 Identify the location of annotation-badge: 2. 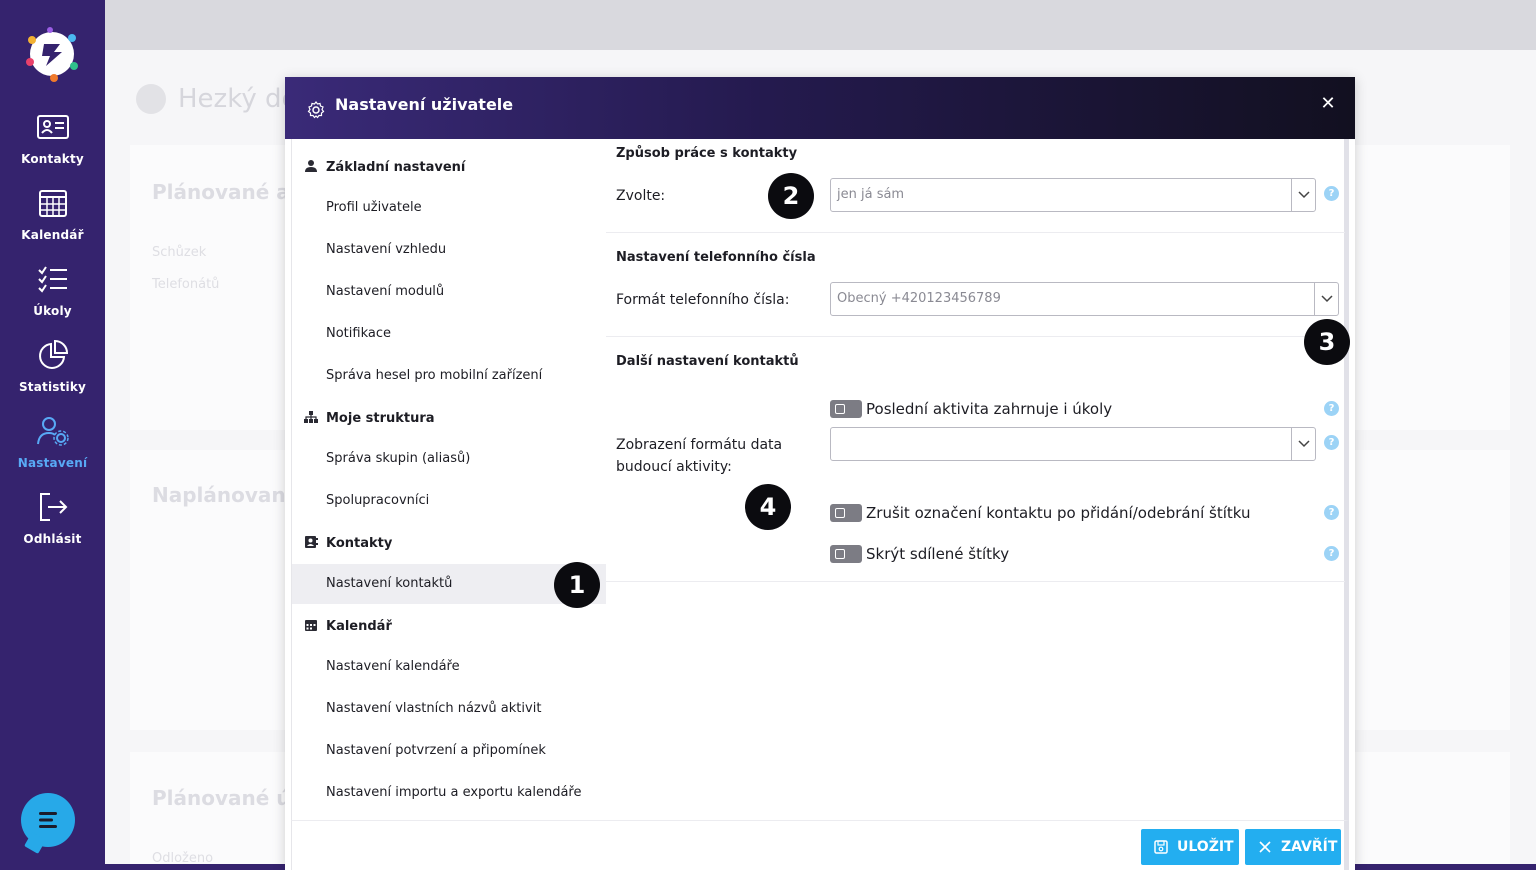
(791, 196).